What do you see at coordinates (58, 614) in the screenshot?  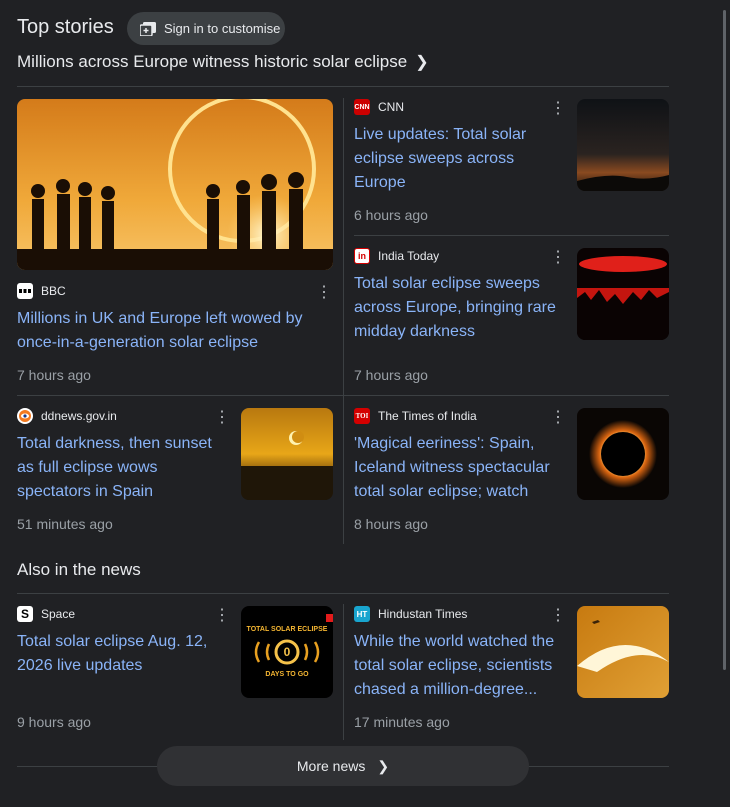 I see `source-name: Space` at bounding box center [58, 614].